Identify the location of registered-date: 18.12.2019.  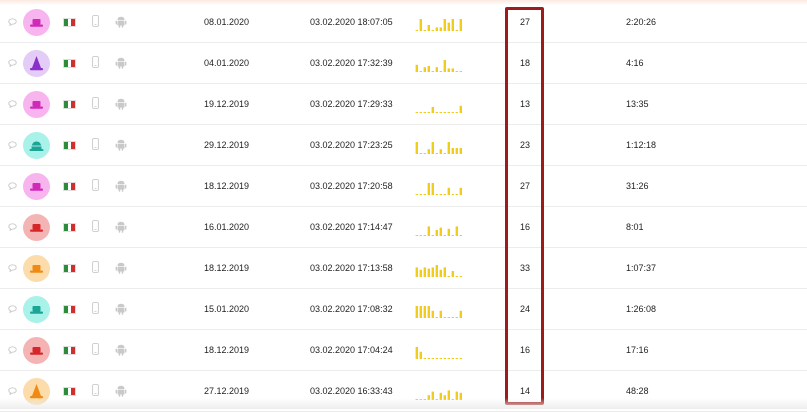
(227, 350).